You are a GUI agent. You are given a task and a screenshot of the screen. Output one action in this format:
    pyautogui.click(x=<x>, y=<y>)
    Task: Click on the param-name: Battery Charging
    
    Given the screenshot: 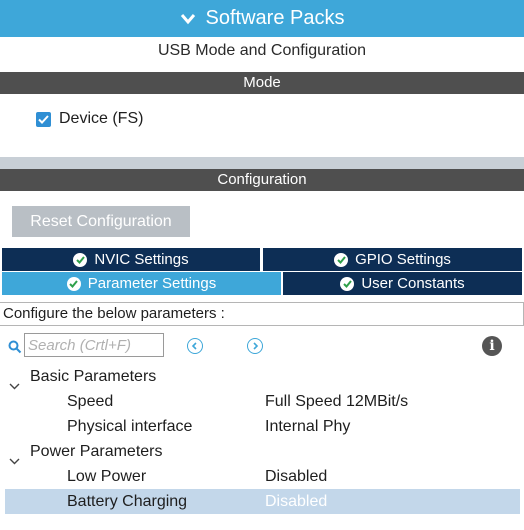 What is the action you would take?
    pyautogui.click(x=127, y=501)
    